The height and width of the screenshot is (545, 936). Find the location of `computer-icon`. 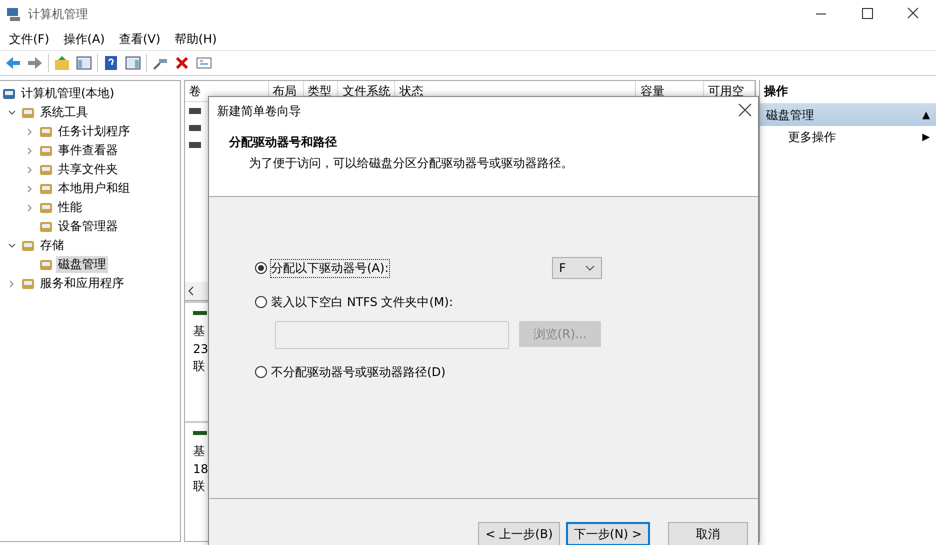

computer-icon is located at coordinates (14, 14).